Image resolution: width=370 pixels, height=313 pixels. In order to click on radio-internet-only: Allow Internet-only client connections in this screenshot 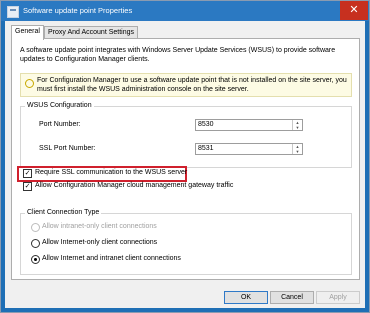, I will do `click(131, 243)`.